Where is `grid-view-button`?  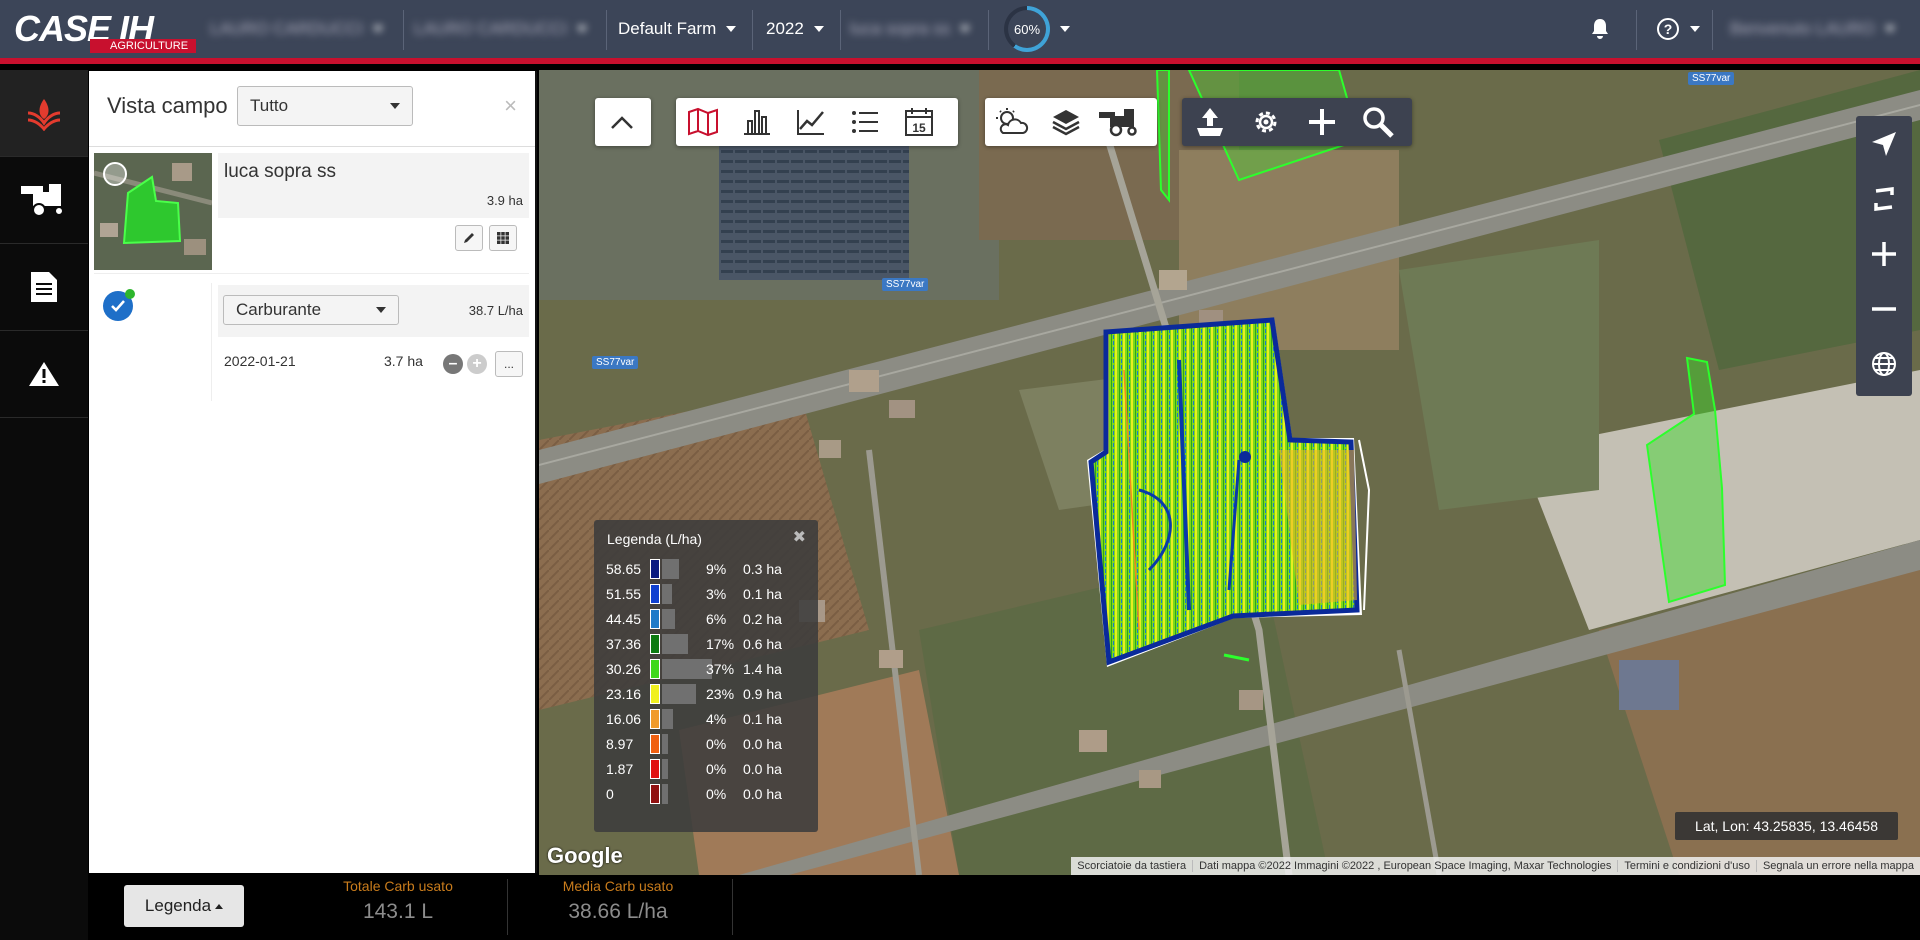
grid-view-button is located at coordinates (503, 238).